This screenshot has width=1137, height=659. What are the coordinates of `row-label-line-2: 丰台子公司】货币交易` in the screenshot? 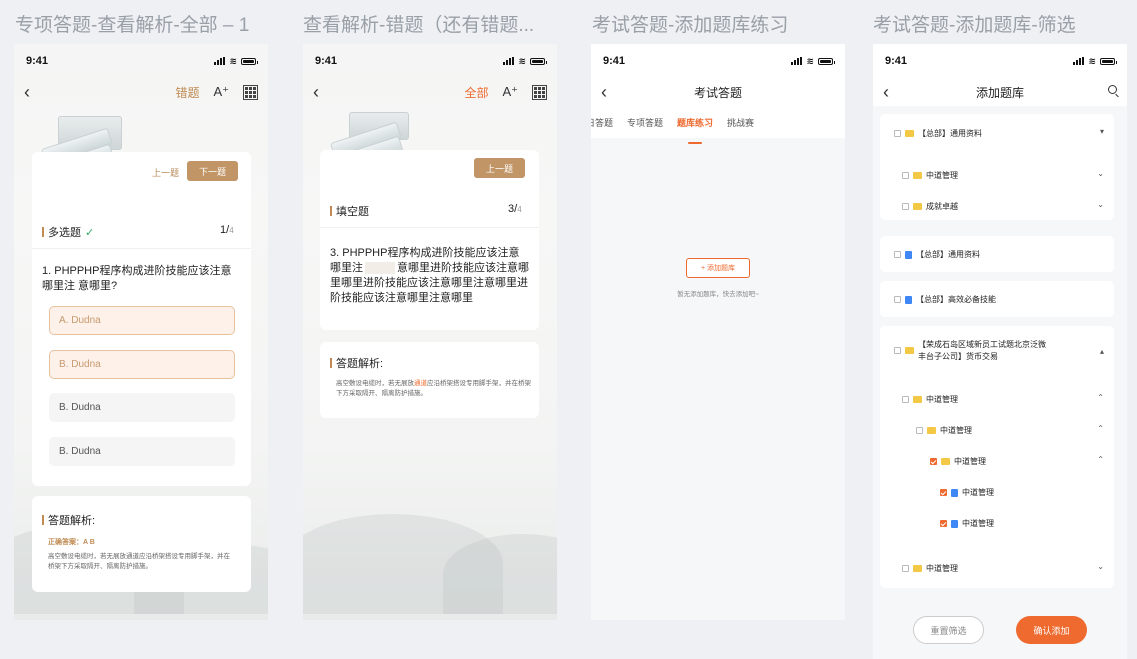 It's located at (958, 356).